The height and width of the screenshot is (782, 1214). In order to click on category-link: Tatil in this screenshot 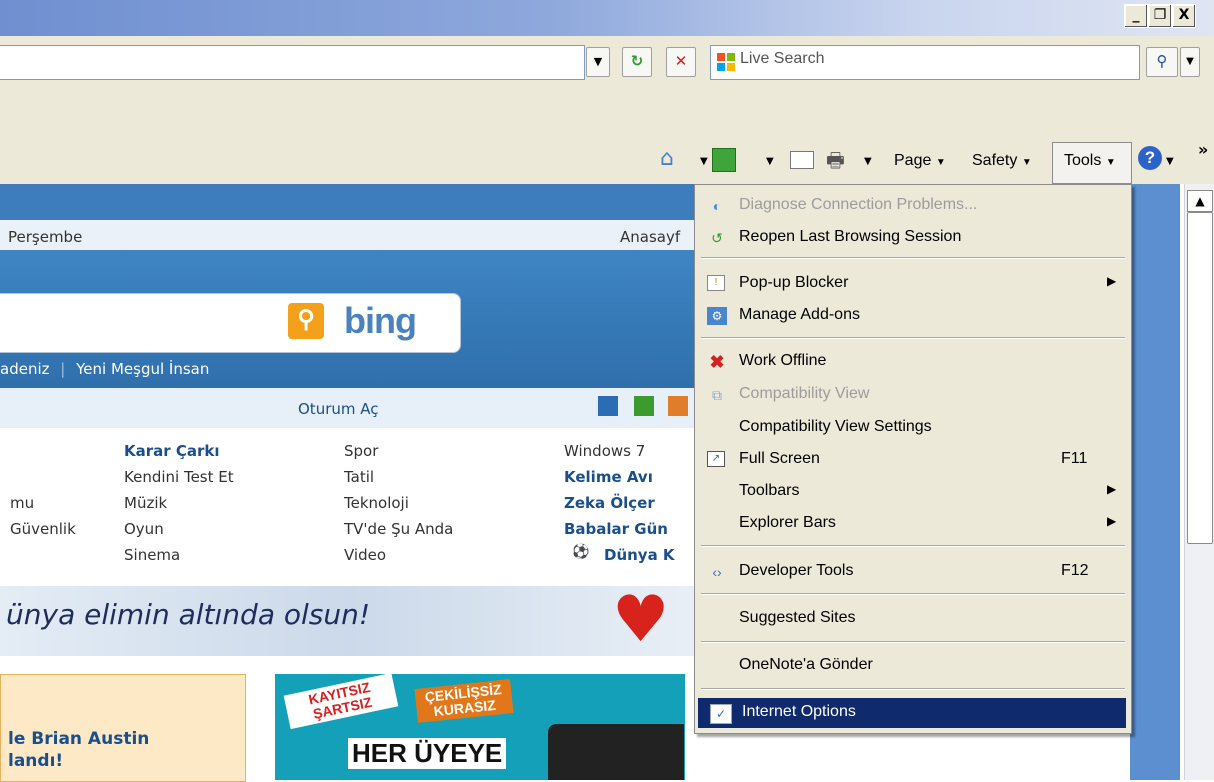, I will do `click(359, 477)`.